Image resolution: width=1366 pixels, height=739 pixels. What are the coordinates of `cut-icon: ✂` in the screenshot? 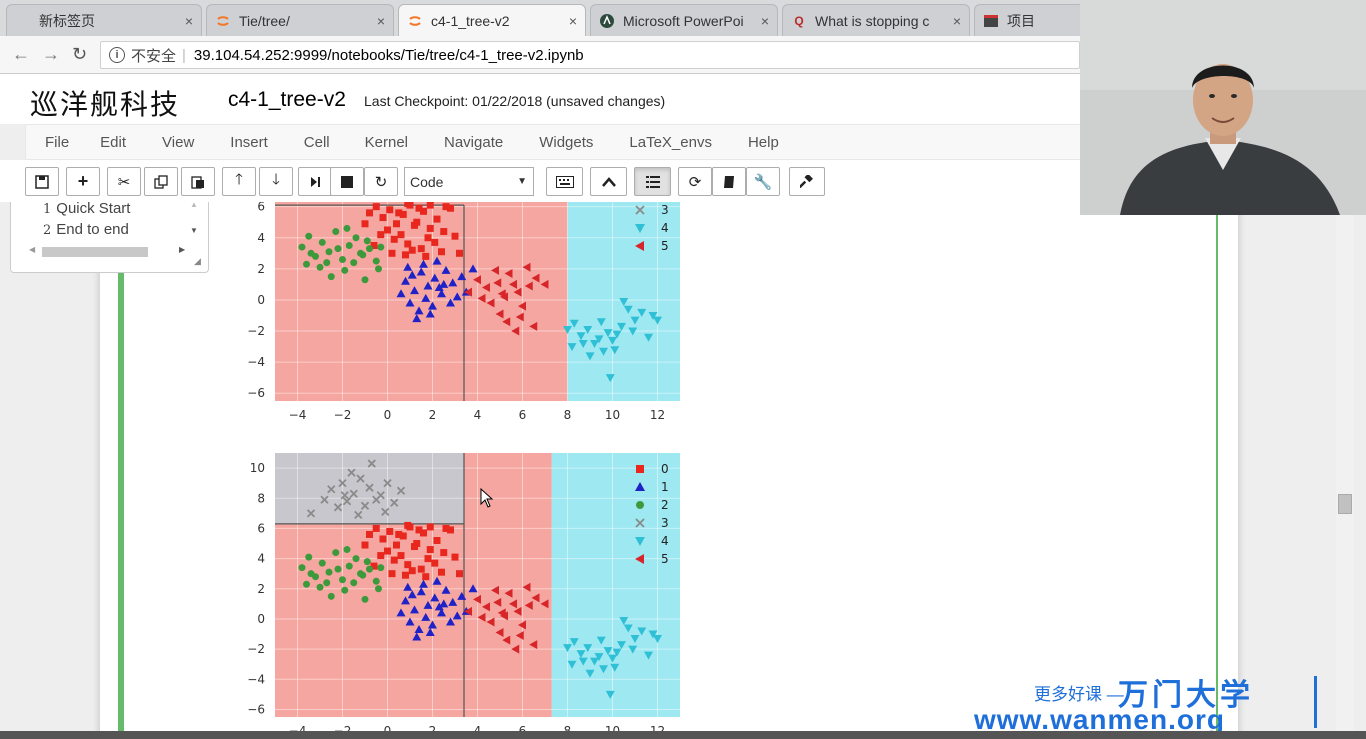 It's located at (124, 181).